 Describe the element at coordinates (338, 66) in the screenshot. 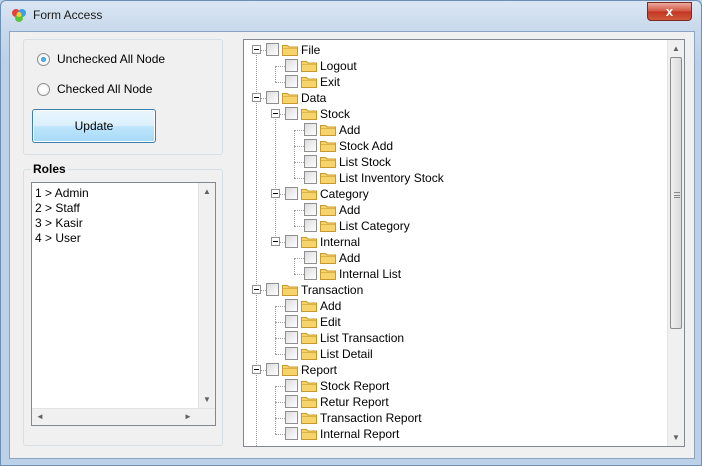

I see `tree-node-label: Logout` at that location.